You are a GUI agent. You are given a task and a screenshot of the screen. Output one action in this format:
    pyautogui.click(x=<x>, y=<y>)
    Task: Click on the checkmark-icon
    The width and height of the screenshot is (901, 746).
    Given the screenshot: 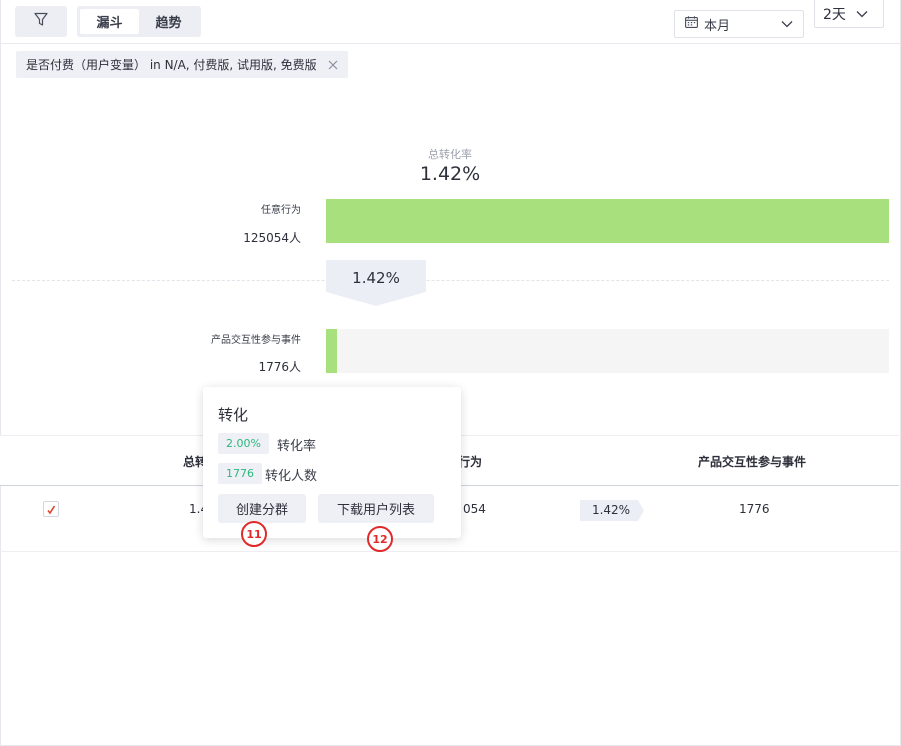 What is the action you would take?
    pyautogui.click(x=51, y=509)
    